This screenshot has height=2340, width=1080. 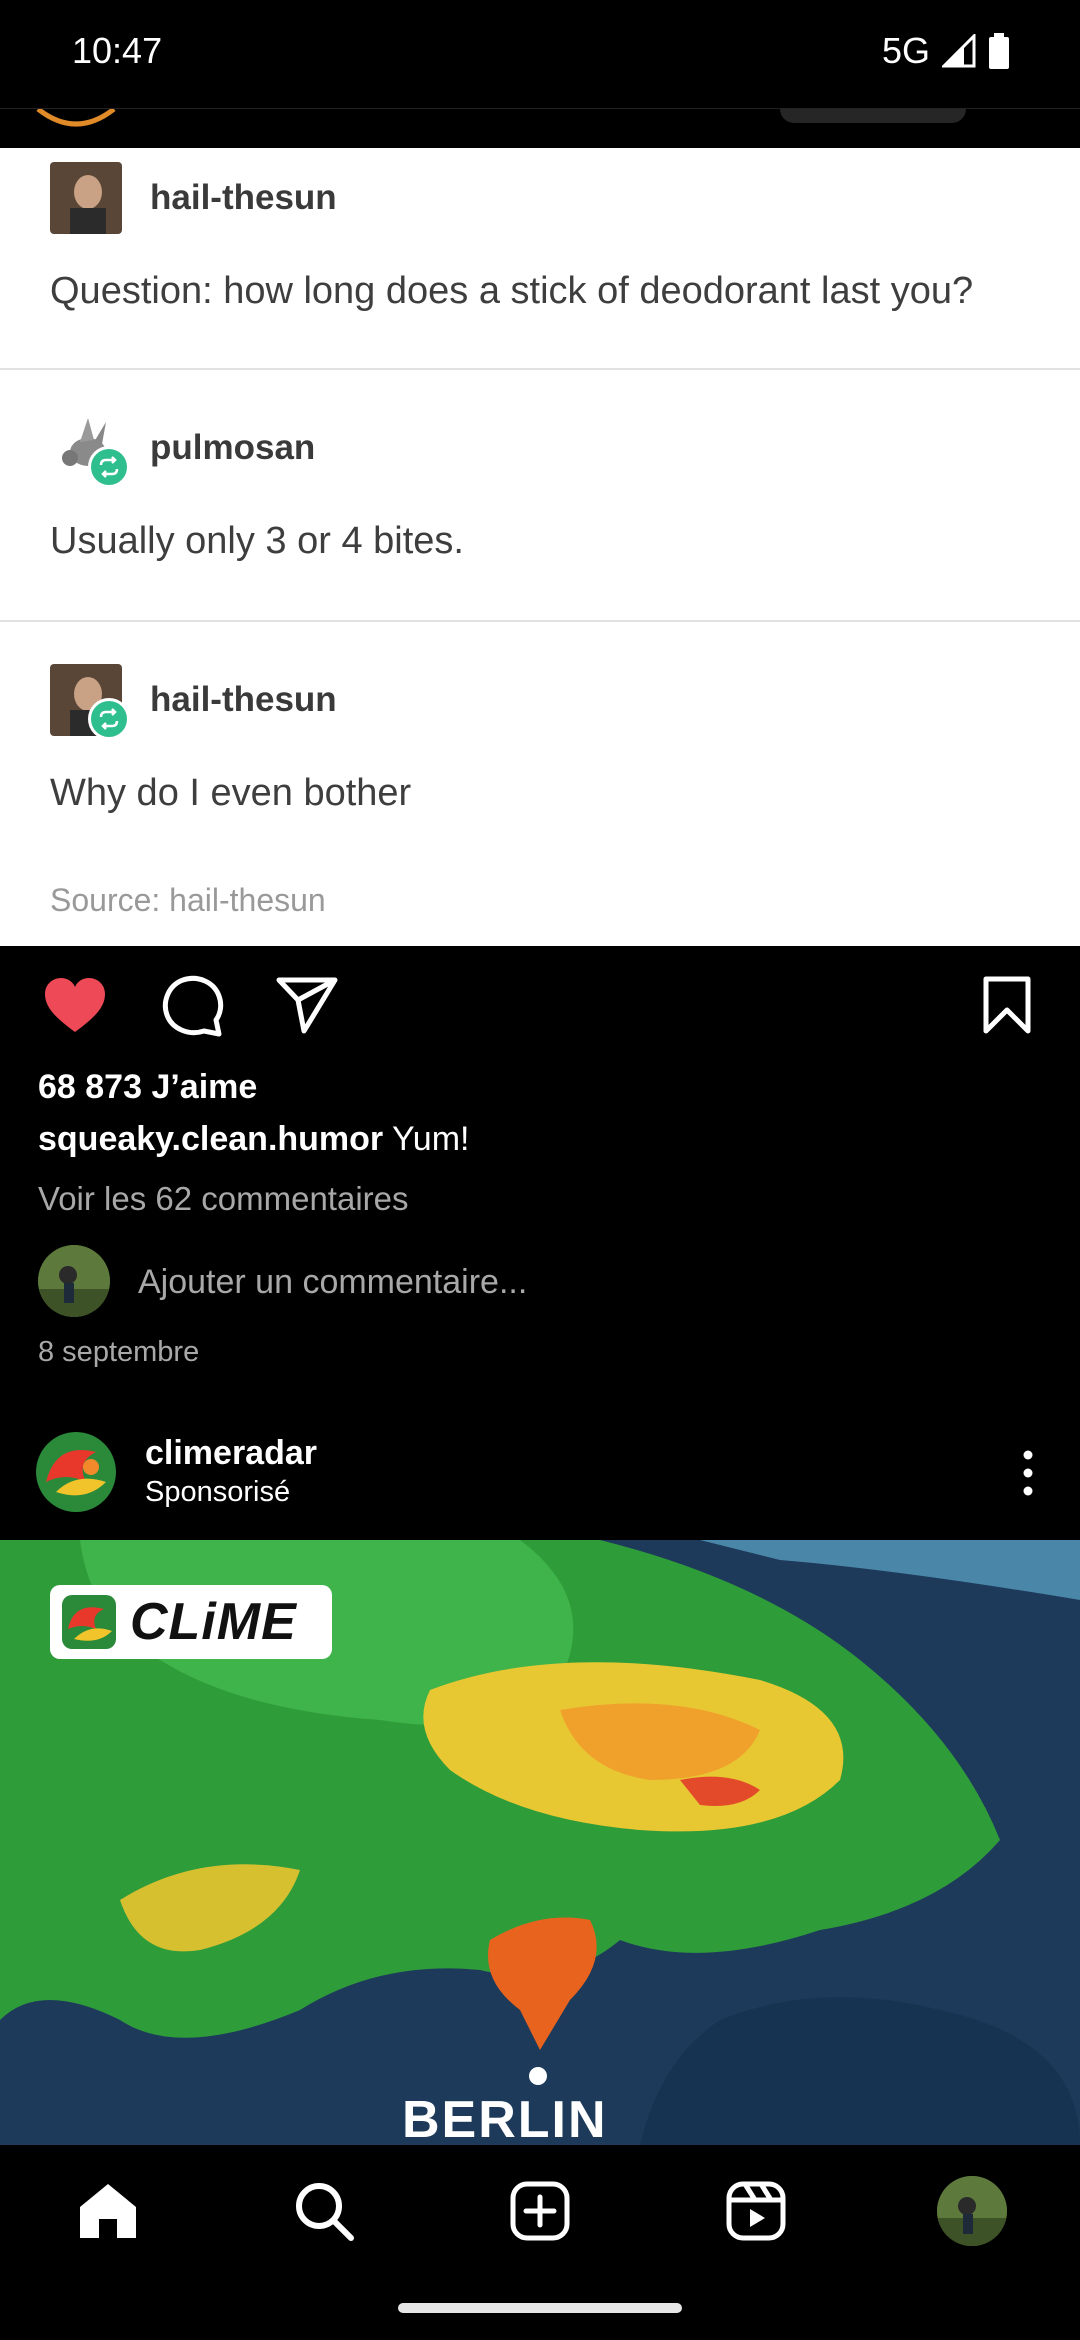 What do you see at coordinates (89, 1622) in the screenshot?
I see `clime-app-icon` at bounding box center [89, 1622].